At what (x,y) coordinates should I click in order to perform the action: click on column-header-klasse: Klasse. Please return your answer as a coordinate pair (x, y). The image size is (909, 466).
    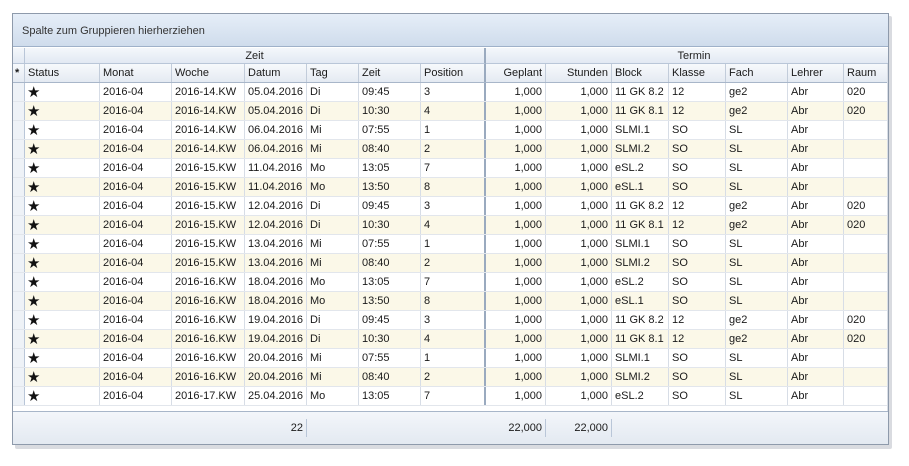
    Looking at the image, I should click on (697, 73).